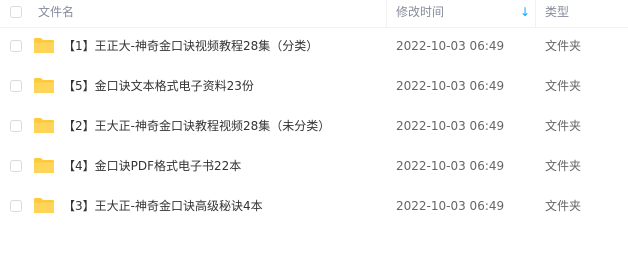 The height and width of the screenshot is (259, 628). I want to click on file-name: 【5】金口诀文本格式电子资料23份, so click(158, 86).